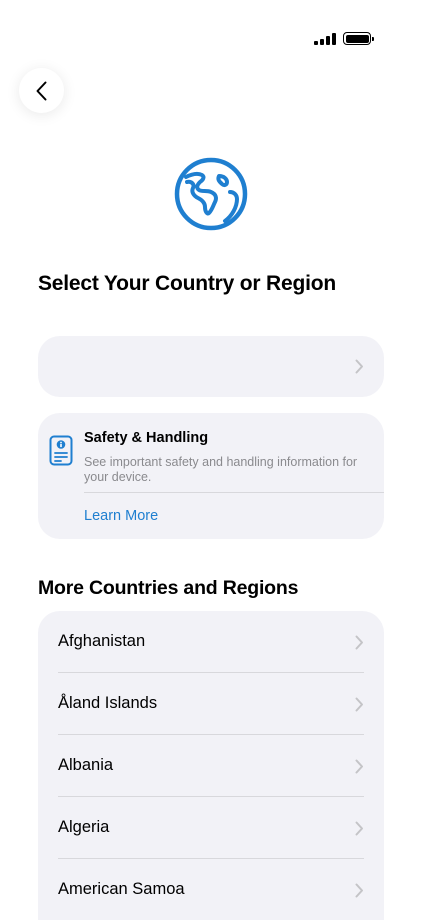  What do you see at coordinates (108, 703) in the screenshot?
I see `list-item-label: Åland Islands` at bounding box center [108, 703].